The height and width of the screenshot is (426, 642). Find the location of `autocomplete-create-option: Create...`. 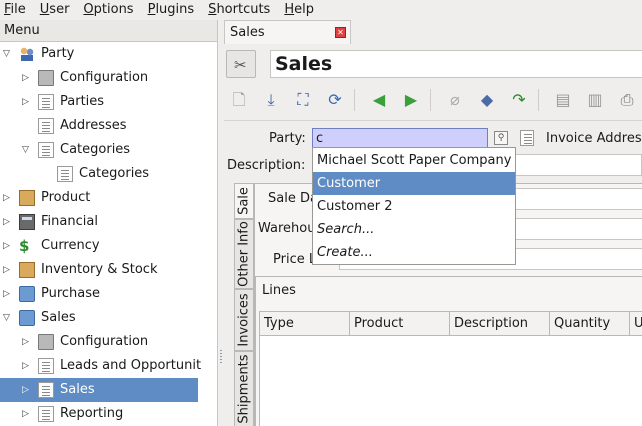

autocomplete-create-option: Create... is located at coordinates (414, 252).